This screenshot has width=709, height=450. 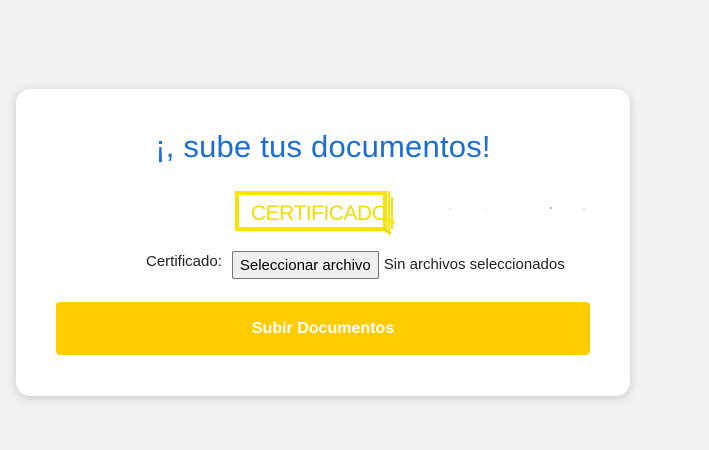 What do you see at coordinates (319, 213) in the screenshot?
I see `logo-text: CERTIFICADO` at bounding box center [319, 213].